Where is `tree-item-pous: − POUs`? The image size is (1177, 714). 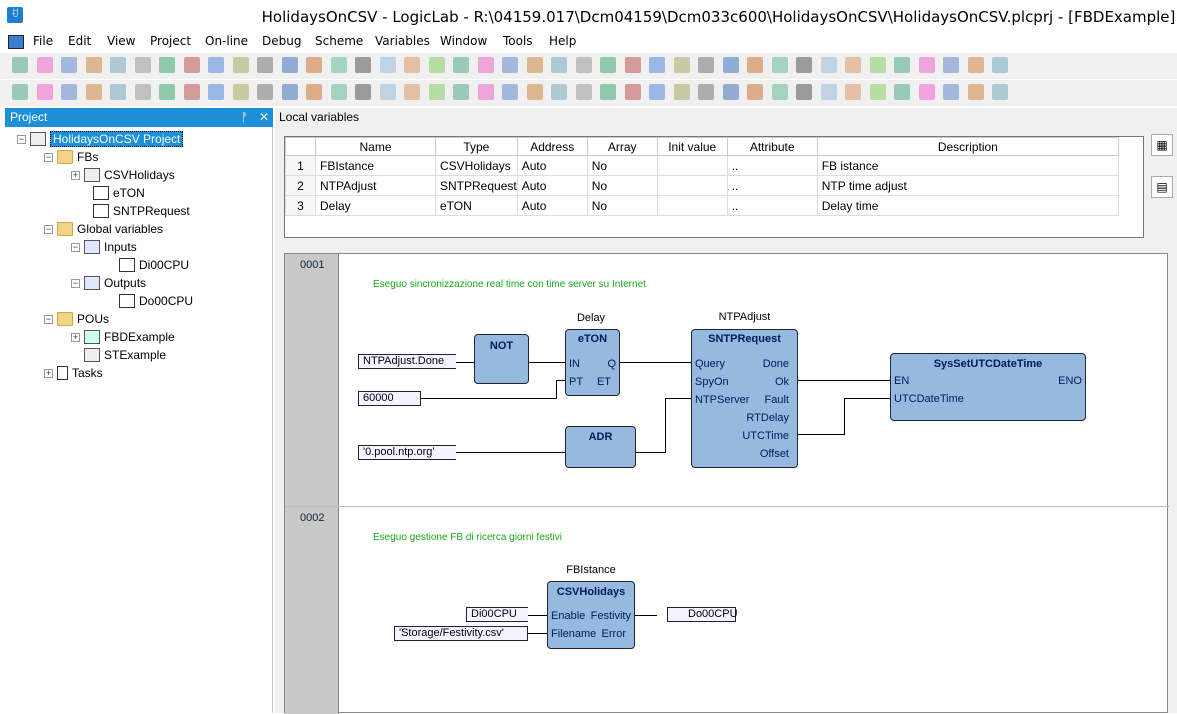 tree-item-pous: − POUs is located at coordinates (76, 319).